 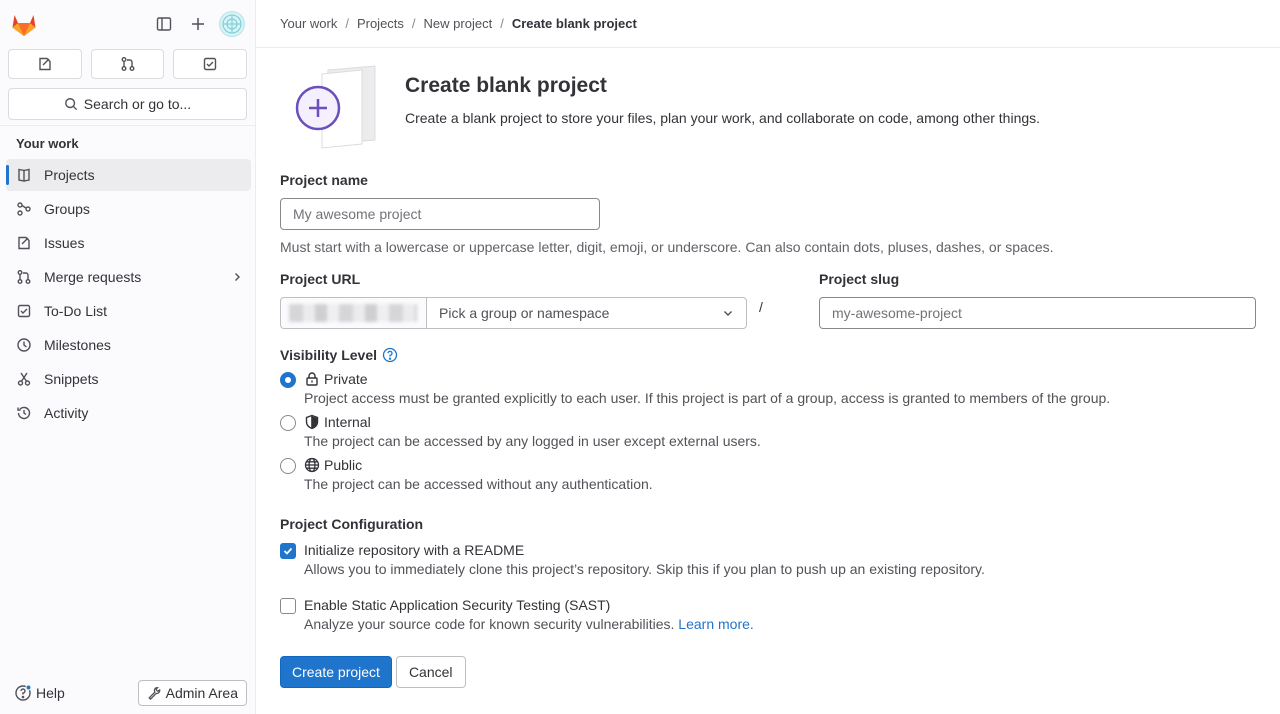 I want to click on todo-button, so click(x=210, y=64).